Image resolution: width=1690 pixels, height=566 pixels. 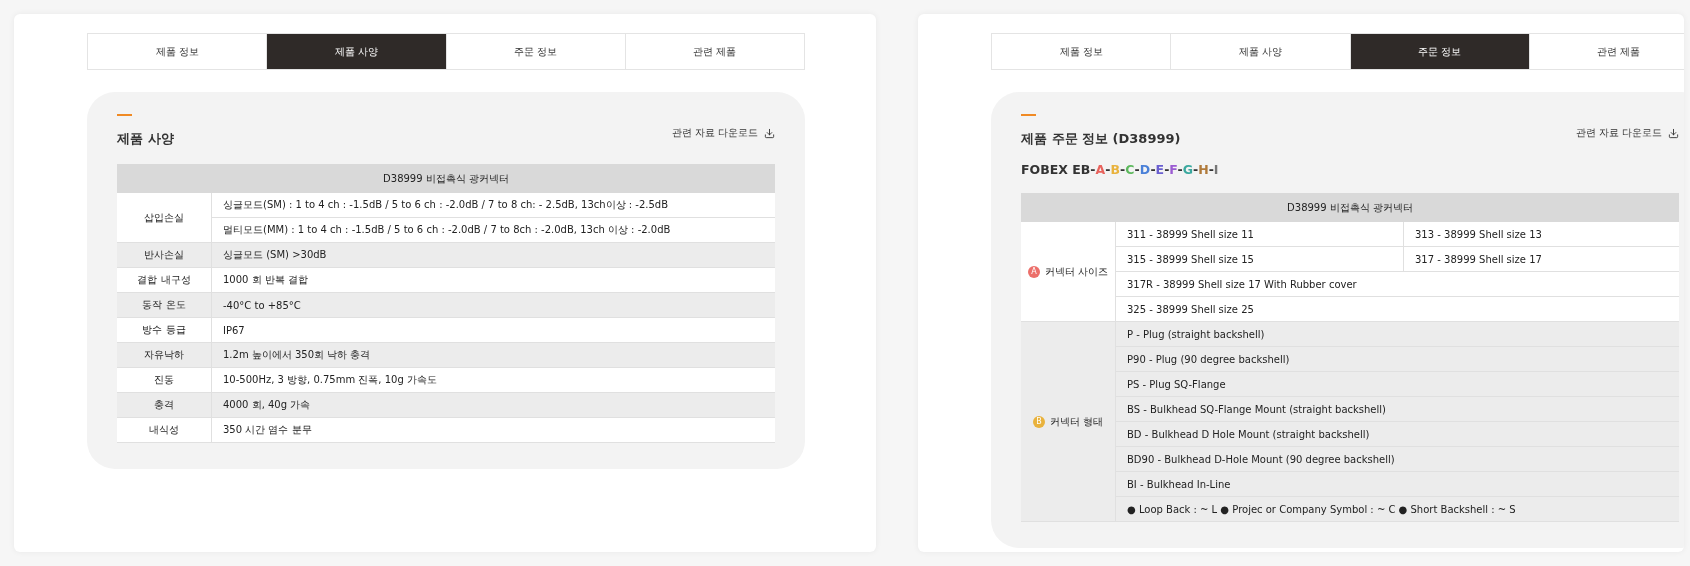 I want to click on table-cell: -40°C to +85°C, so click(x=493, y=305).